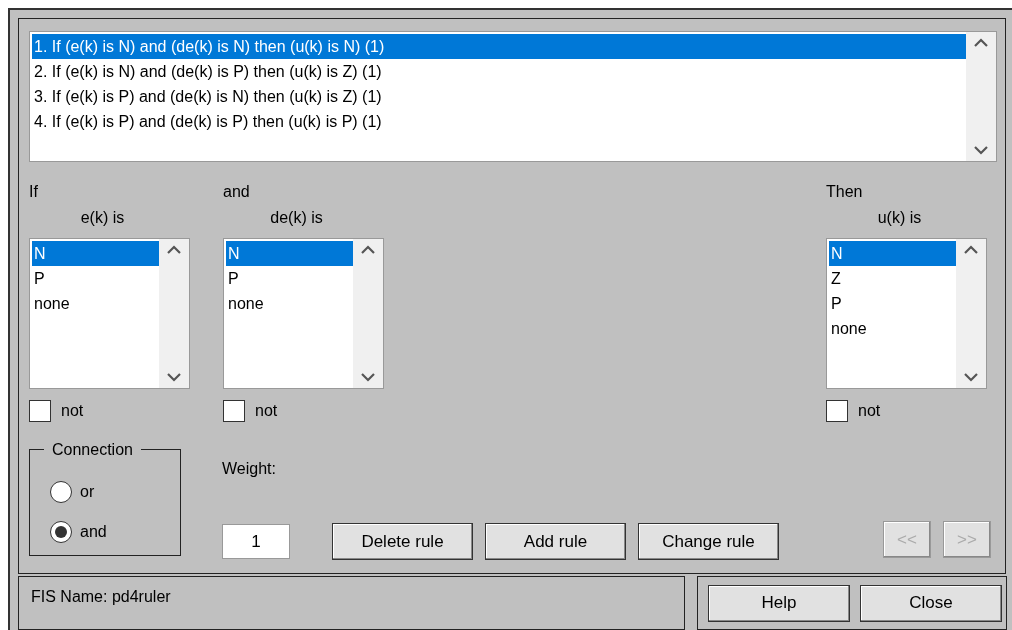 This screenshot has height=630, width=1012. What do you see at coordinates (93, 532) in the screenshot?
I see `radio-label: and` at bounding box center [93, 532].